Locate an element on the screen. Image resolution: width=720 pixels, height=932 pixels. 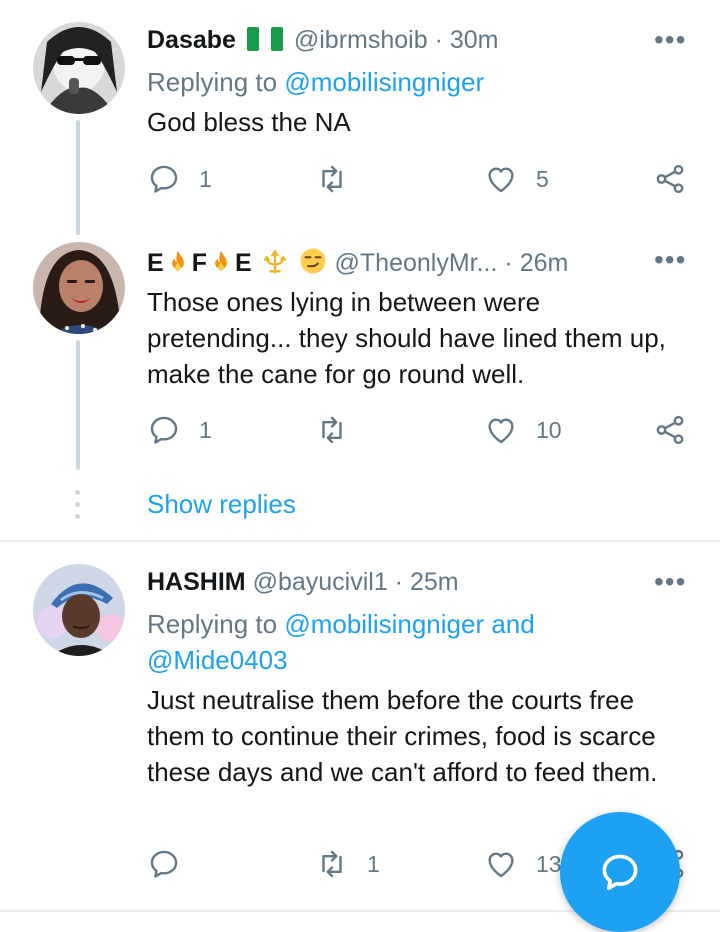
like-button: 13 is located at coordinates (523, 864).